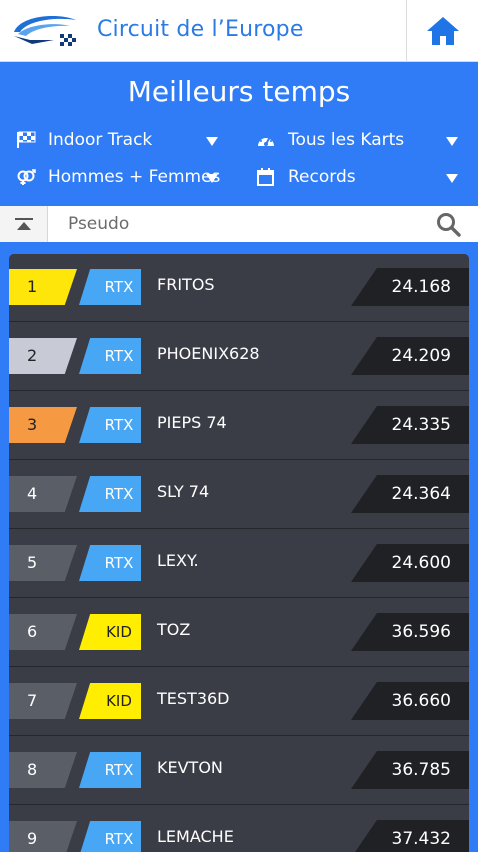 The height and width of the screenshot is (852, 478). Describe the element at coordinates (421, 356) in the screenshot. I see `lap-time: 24.209` at that location.